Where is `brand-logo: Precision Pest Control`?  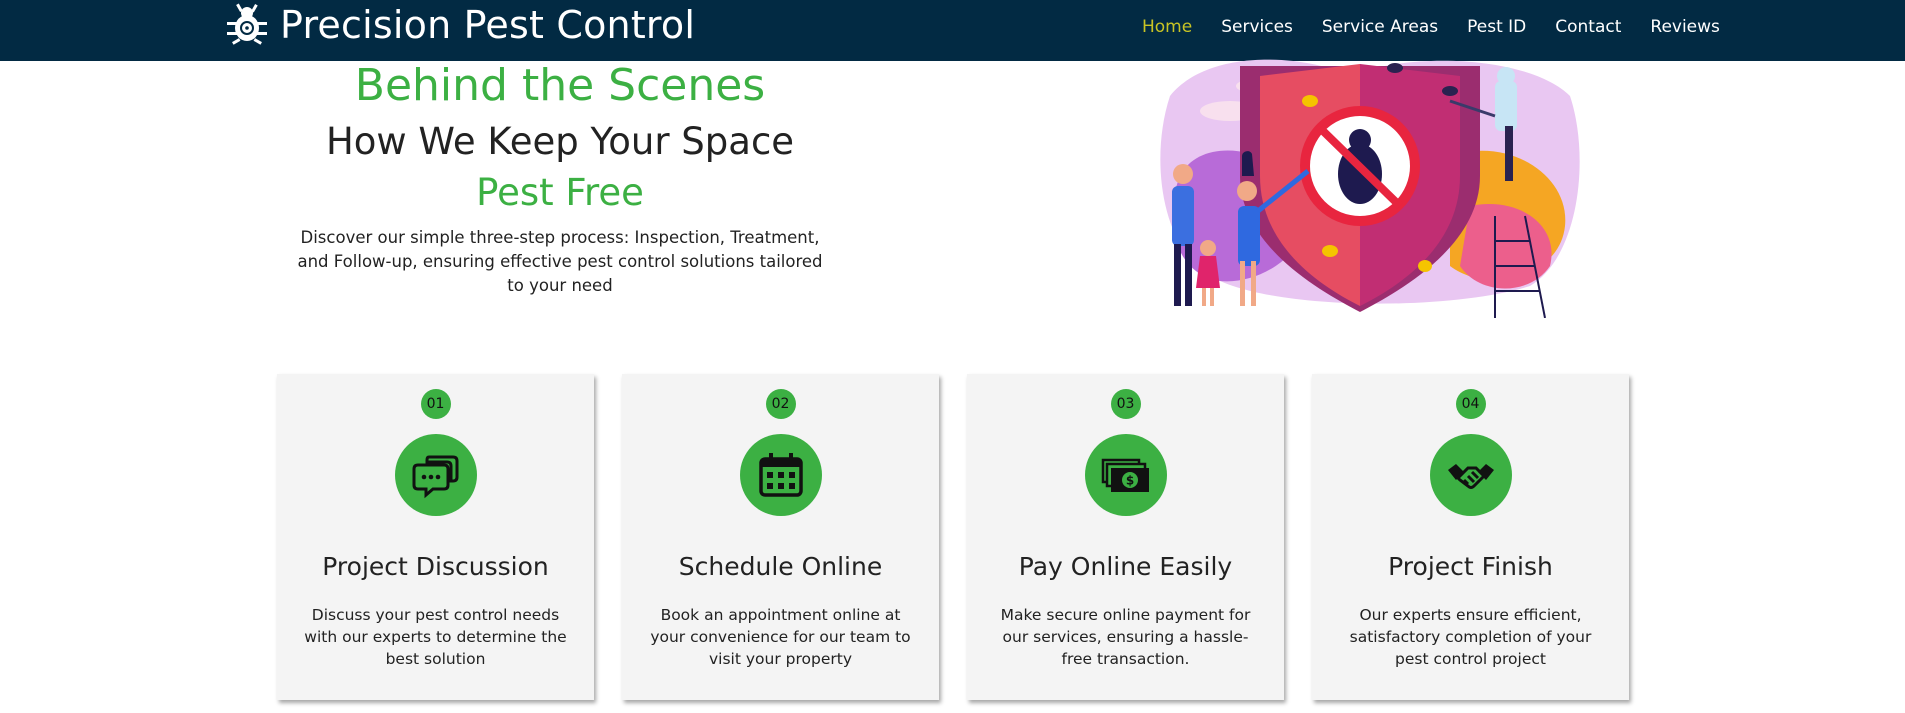 brand-logo: Precision Pest Control is located at coordinates (459, 25).